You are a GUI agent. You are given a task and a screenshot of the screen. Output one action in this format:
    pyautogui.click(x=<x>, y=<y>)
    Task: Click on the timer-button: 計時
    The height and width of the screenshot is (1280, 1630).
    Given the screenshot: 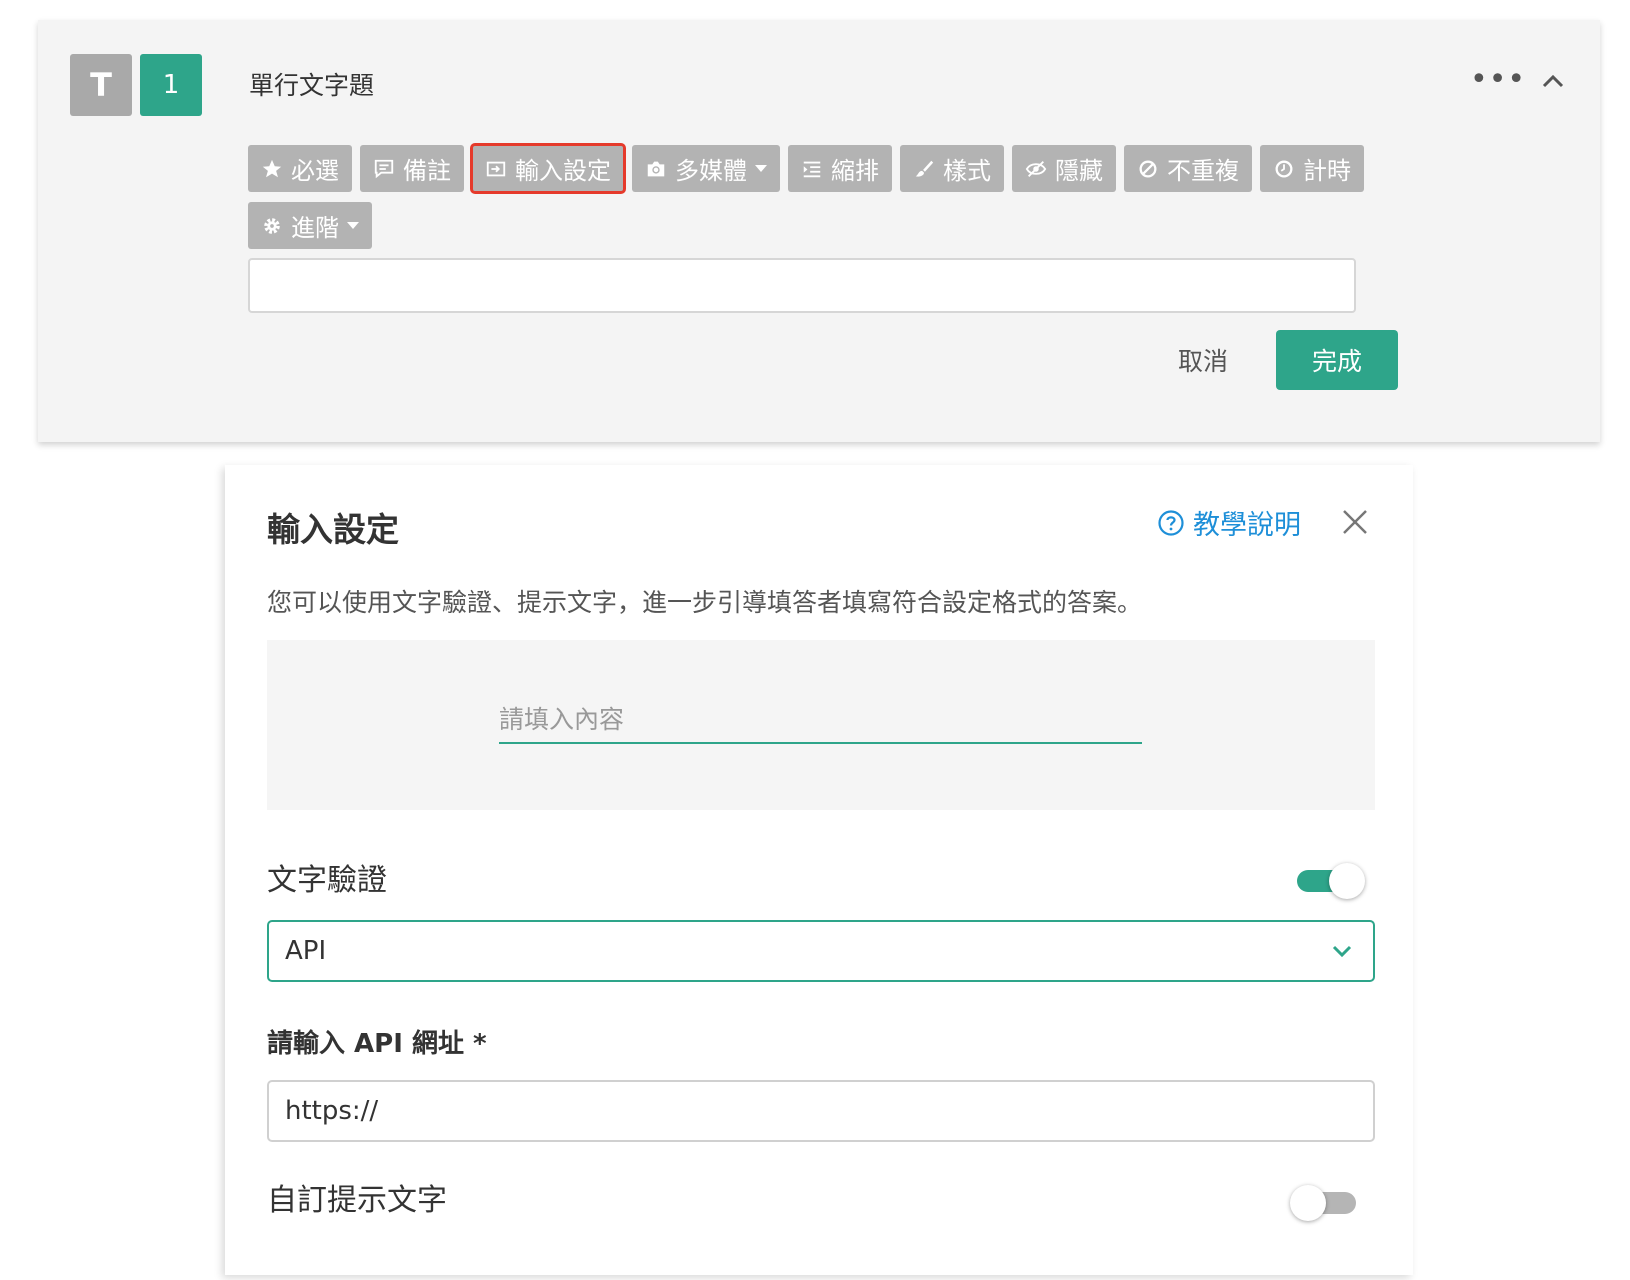 What is the action you would take?
    pyautogui.click(x=1312, y=168)
    